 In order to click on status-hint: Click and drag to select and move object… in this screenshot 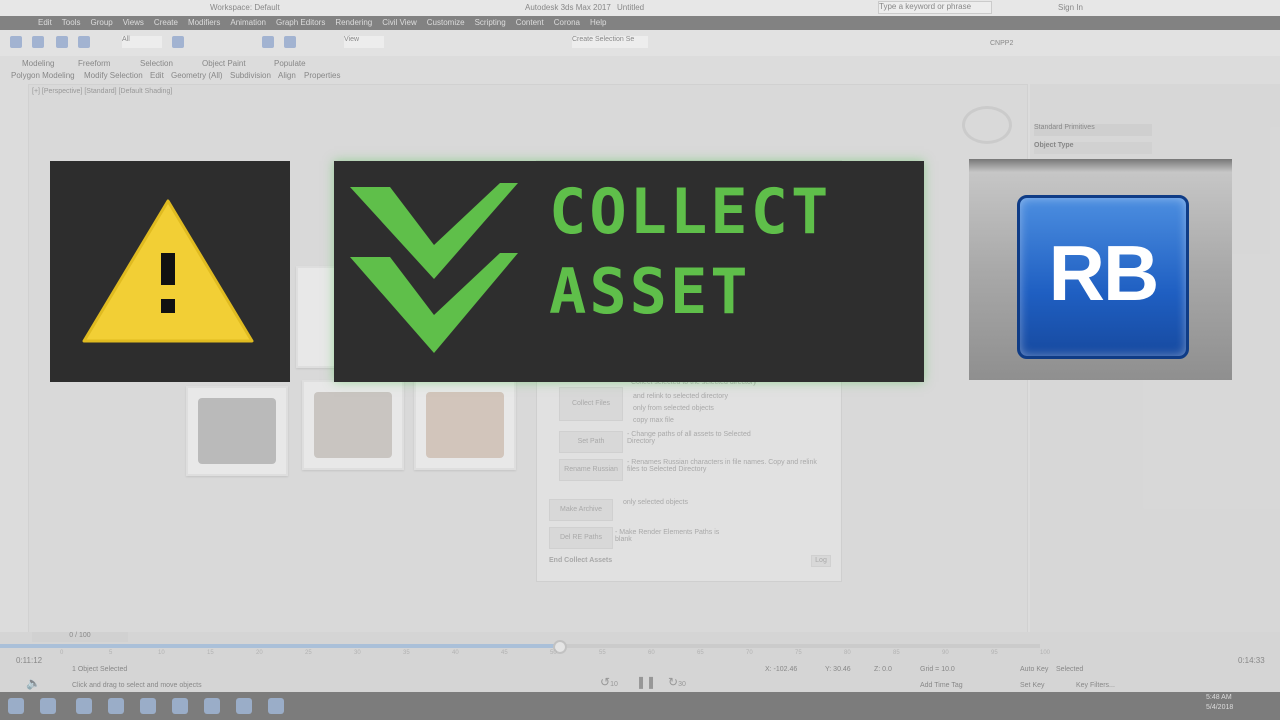, I will do `click(137, 685)`.